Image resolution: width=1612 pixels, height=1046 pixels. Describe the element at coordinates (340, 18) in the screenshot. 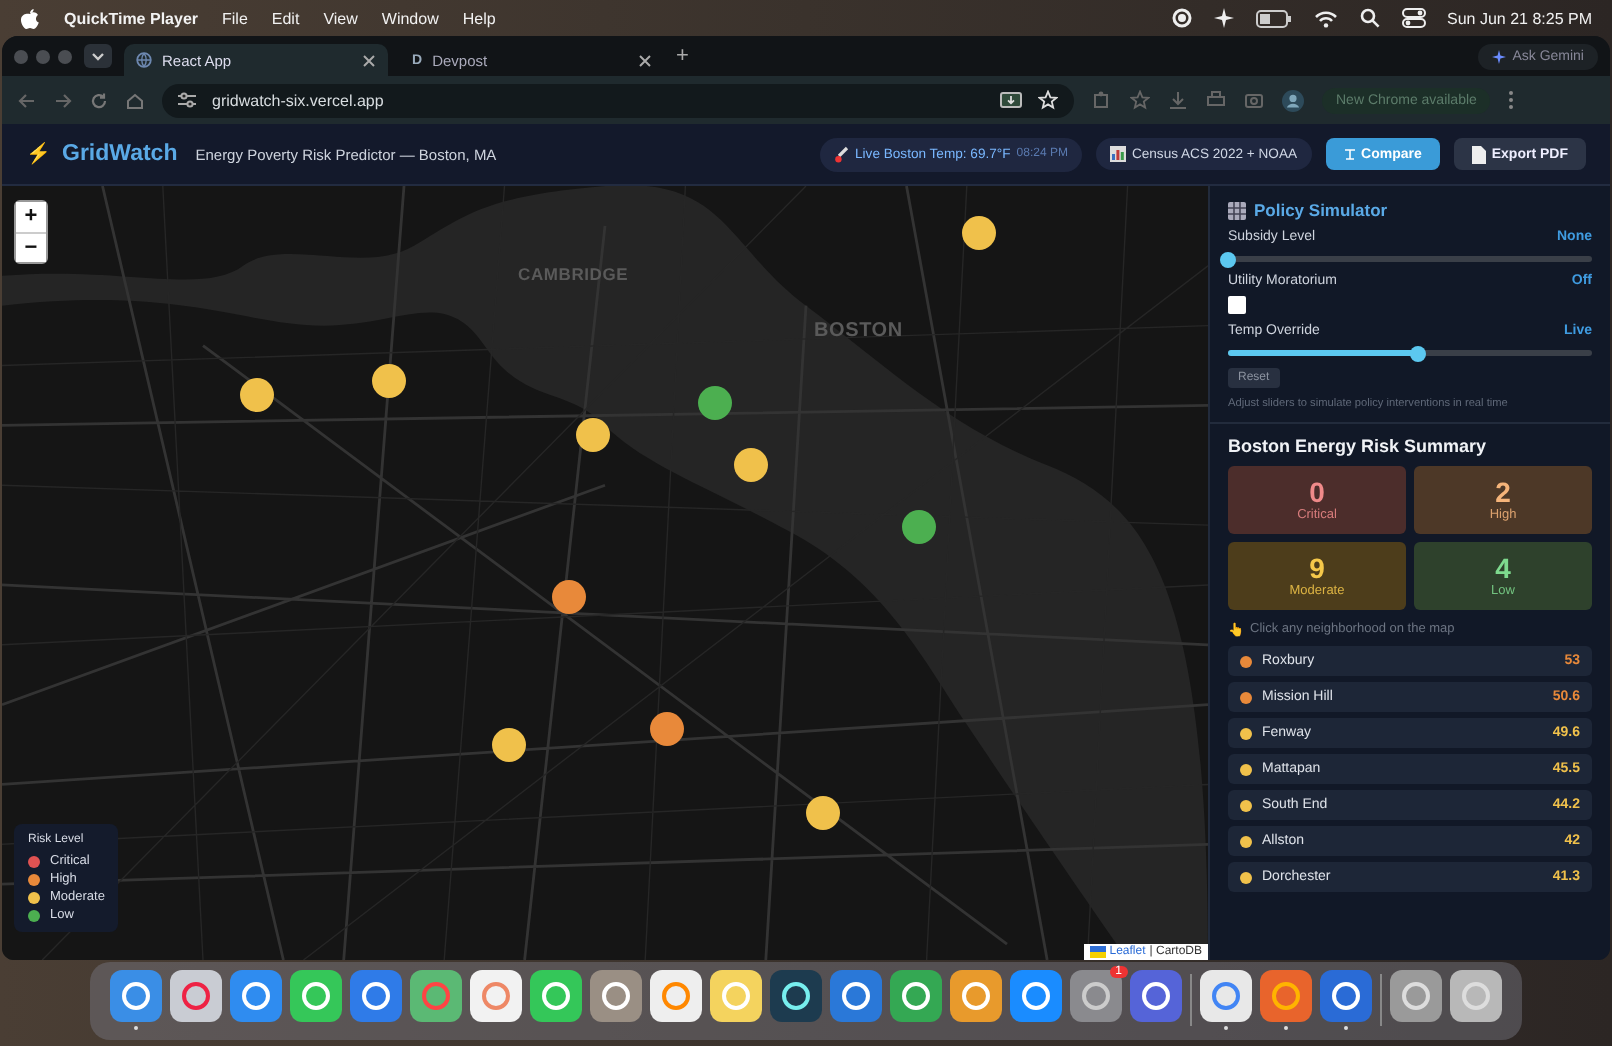

I see `menu-item: View` at that location.